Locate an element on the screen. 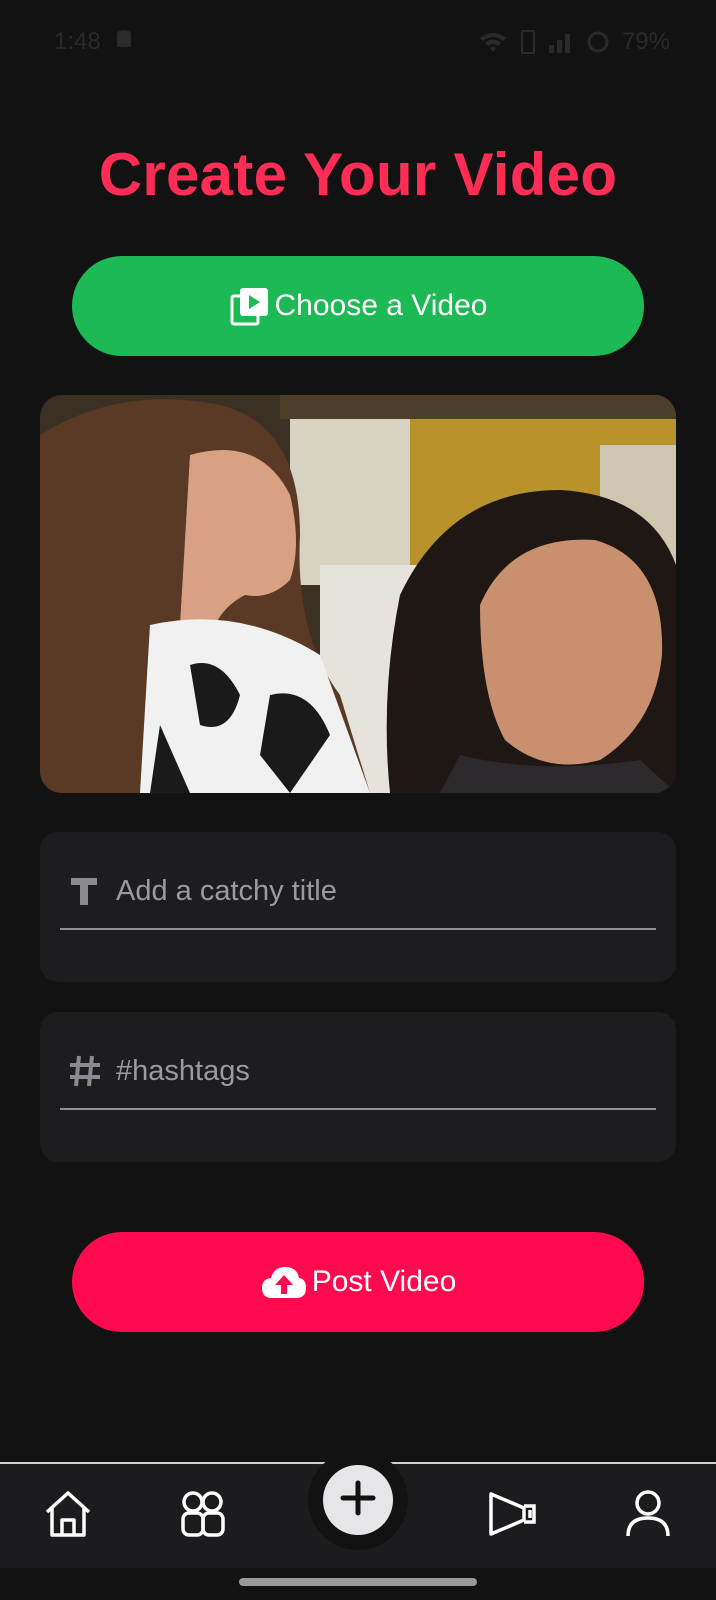 The width and height of the screenshot is (716, 1600). cloud-upload-icon is located at coordinates (284, 1282).